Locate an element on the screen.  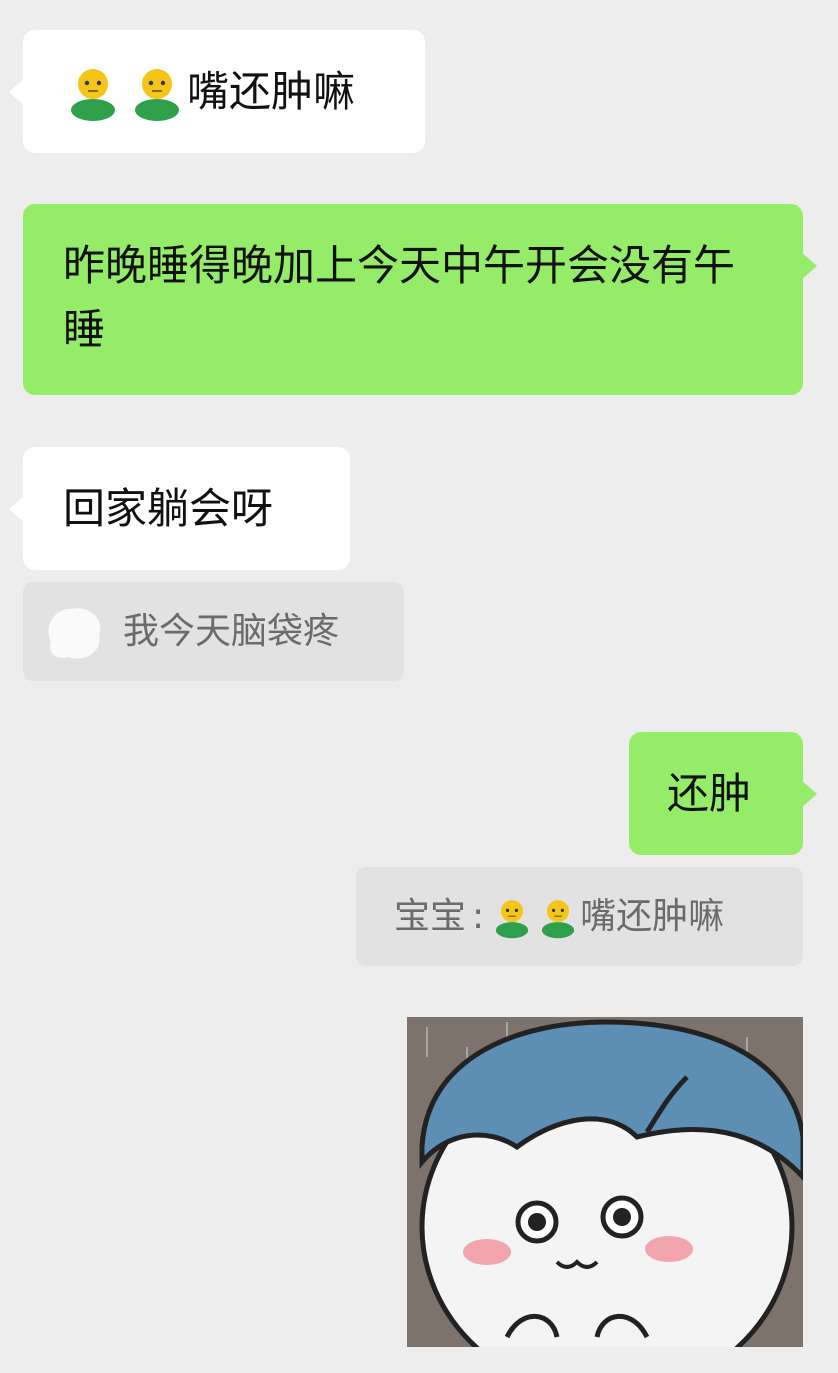
incoming-message-bubble: 回家躺会呀 is located at coordinates (179, 508).